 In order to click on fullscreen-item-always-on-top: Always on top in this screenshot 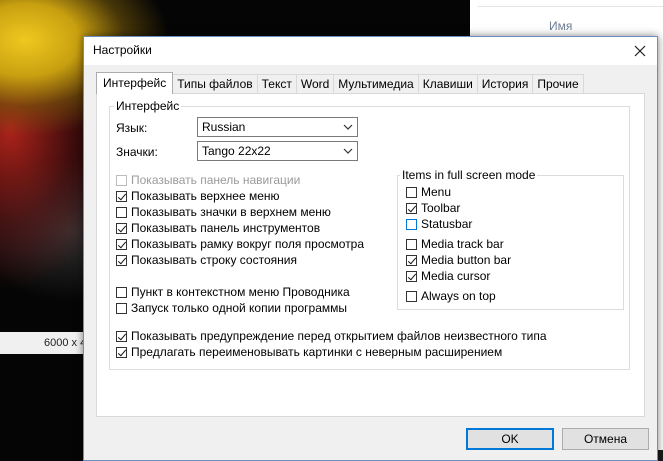, I will do `click(451, 296)`.